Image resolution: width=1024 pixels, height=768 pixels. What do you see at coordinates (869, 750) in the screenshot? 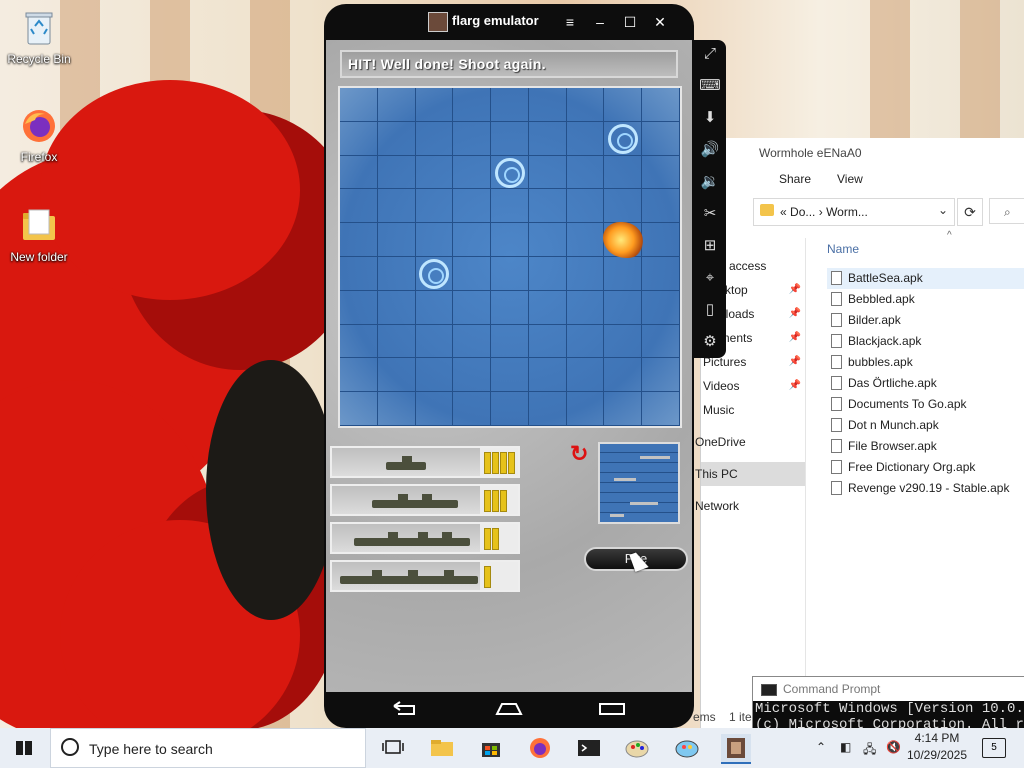
I see `network-icon: 🖧` at bounding box center [869, 750].